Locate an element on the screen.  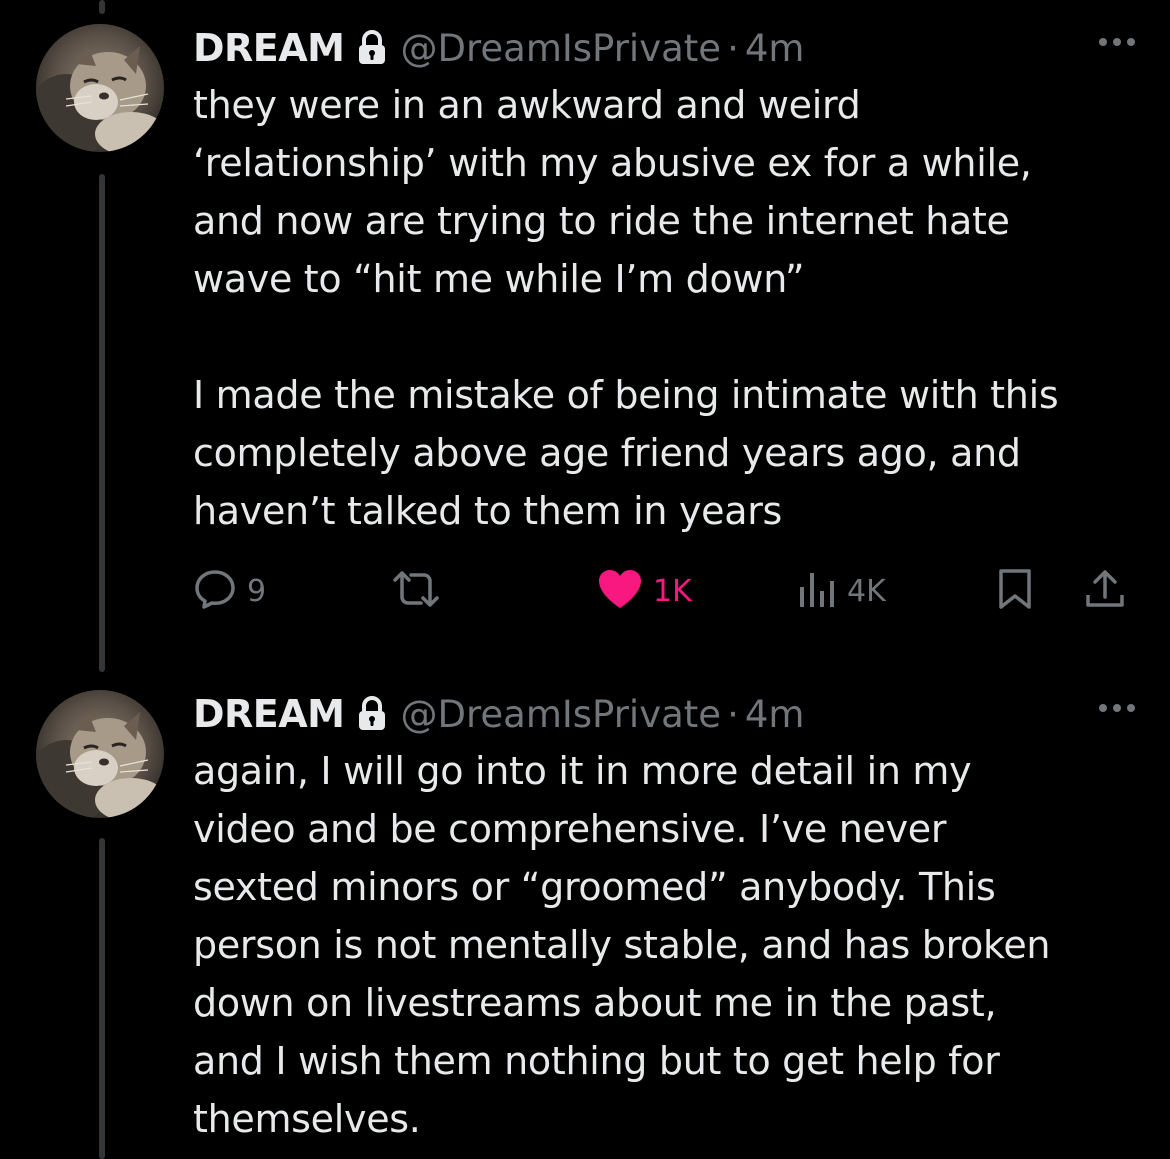
view-count: 4K is located at coordinates (866, 591).